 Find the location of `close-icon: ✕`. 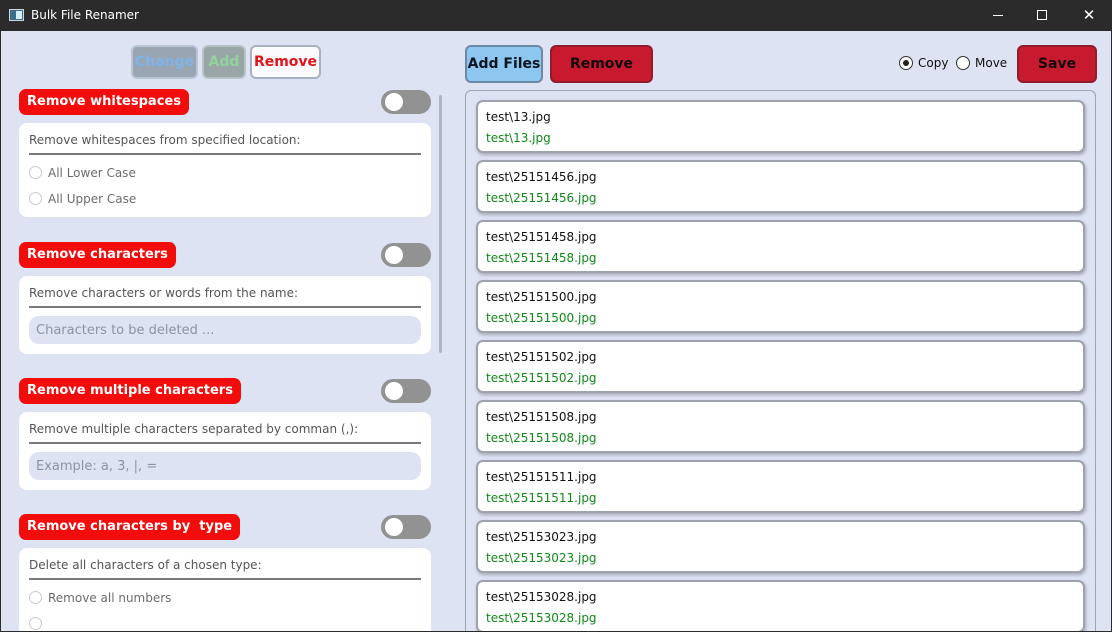

close-icon: ✕ is located at coordinates (1089, 15).